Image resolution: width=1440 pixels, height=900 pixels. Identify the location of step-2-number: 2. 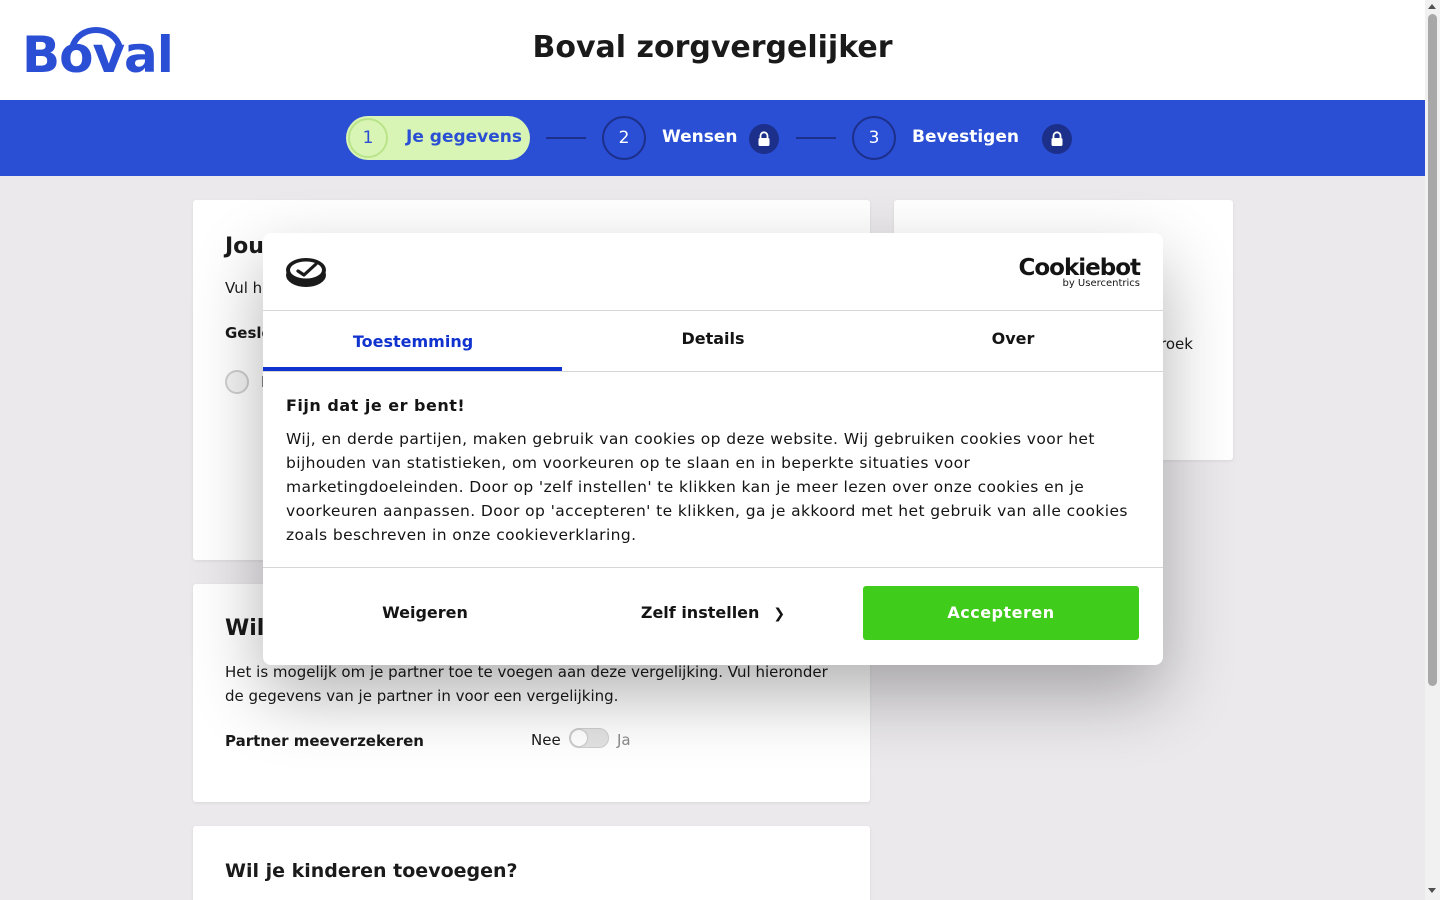
(624, 138).